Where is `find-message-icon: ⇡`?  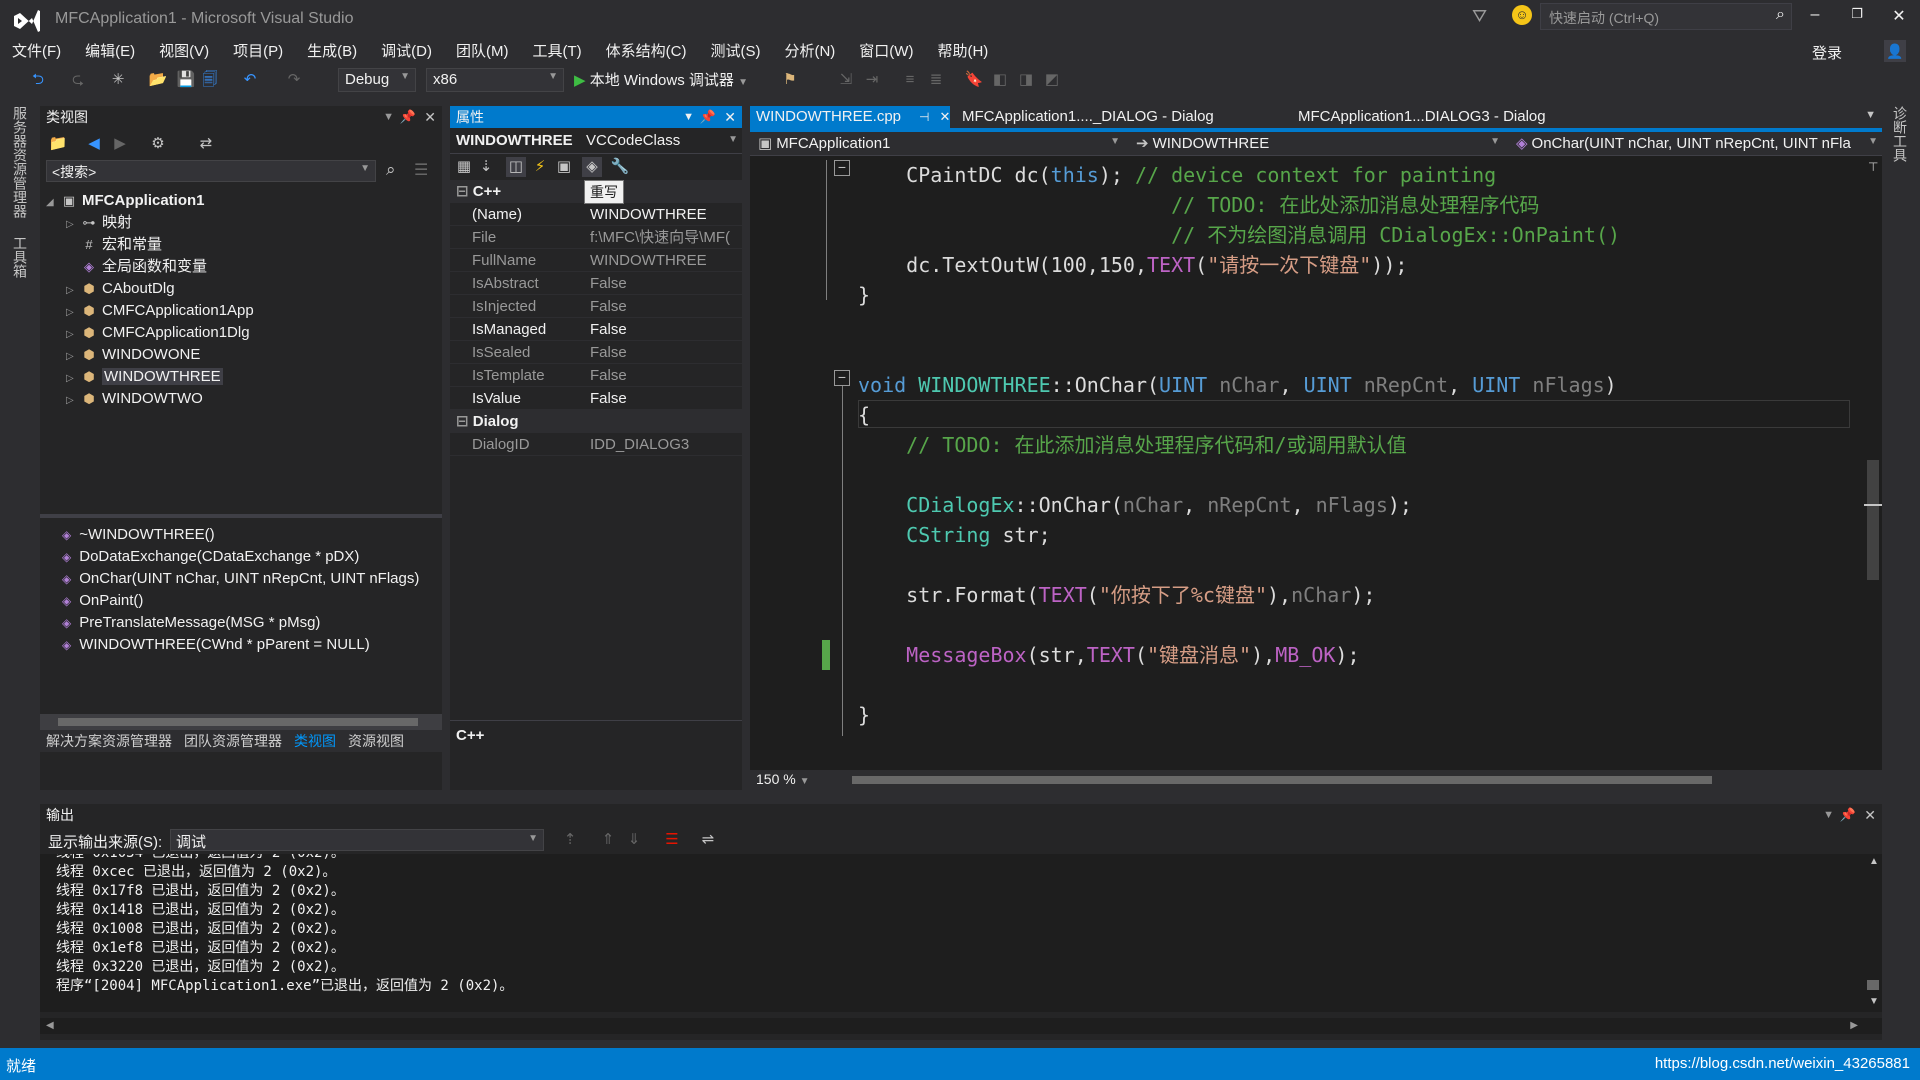
find-message-icon: ⇡ is located at coordinates (570, 840).